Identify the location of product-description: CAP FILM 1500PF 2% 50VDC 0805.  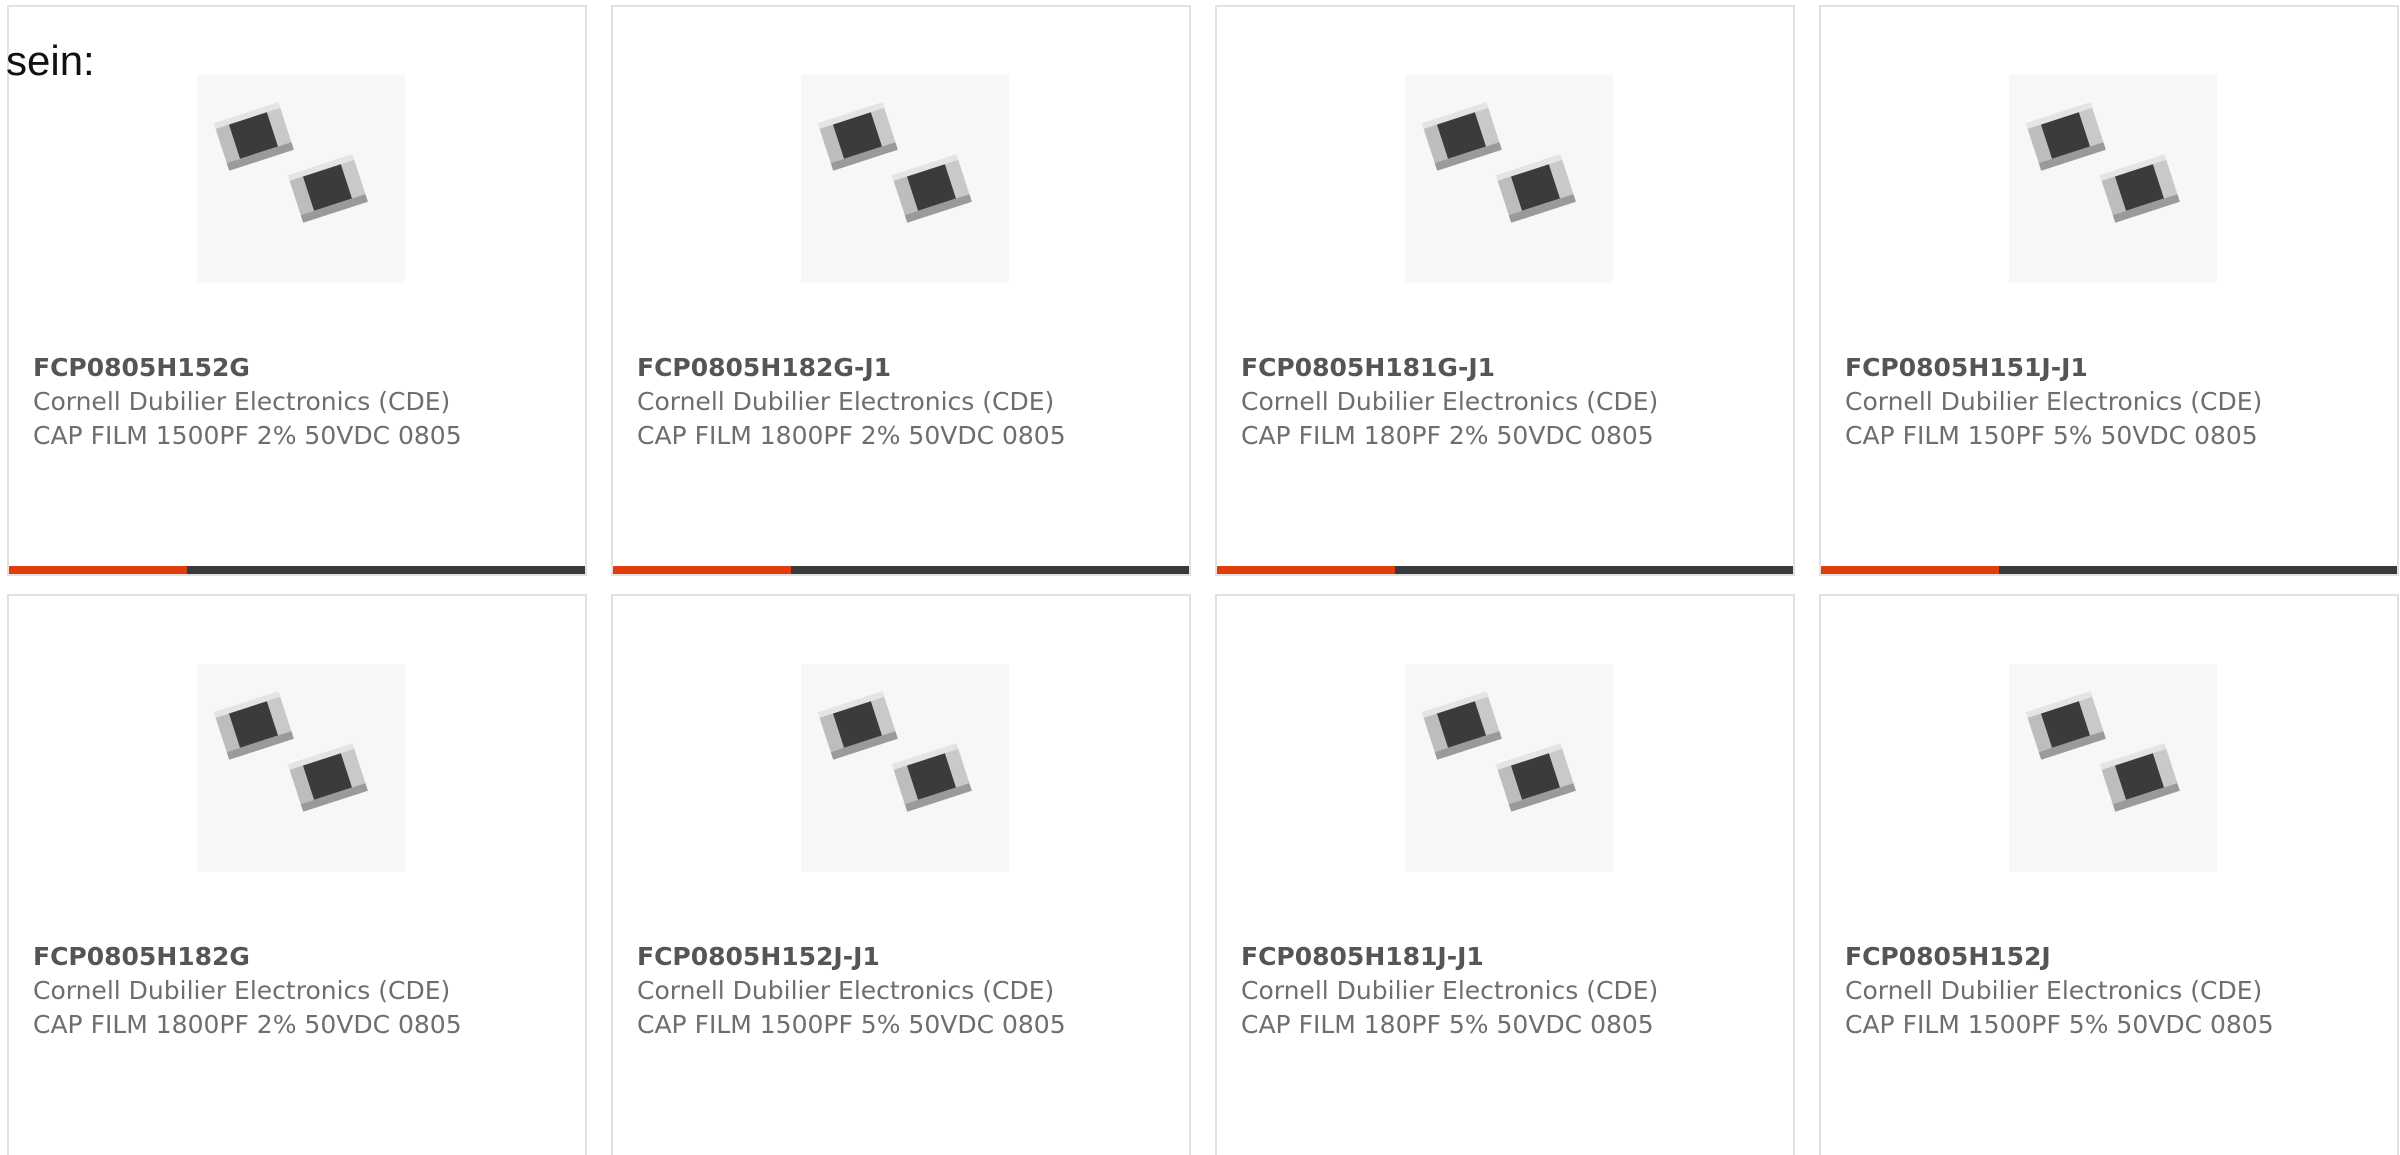
(247, 435).